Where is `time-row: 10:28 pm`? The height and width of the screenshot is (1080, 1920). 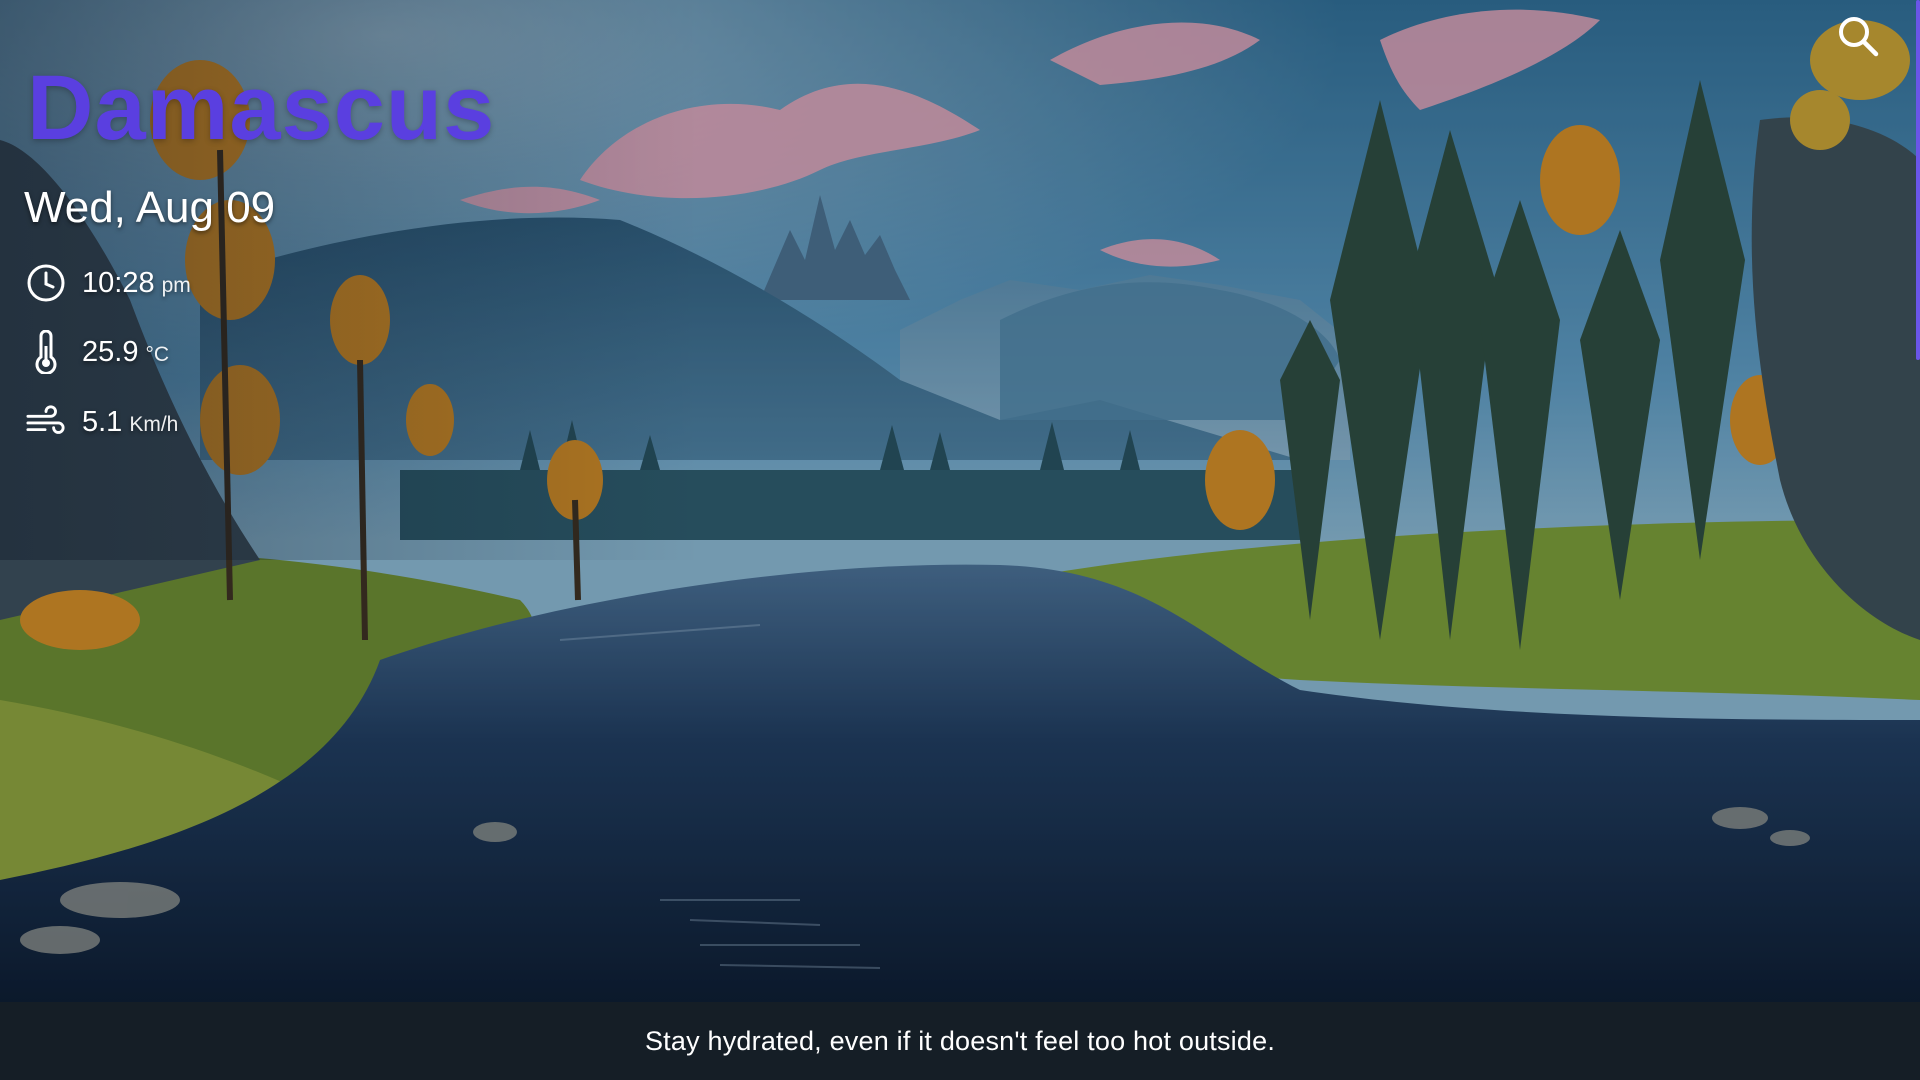
time-row: 10:28 pm is located at coordinates (108, 283).